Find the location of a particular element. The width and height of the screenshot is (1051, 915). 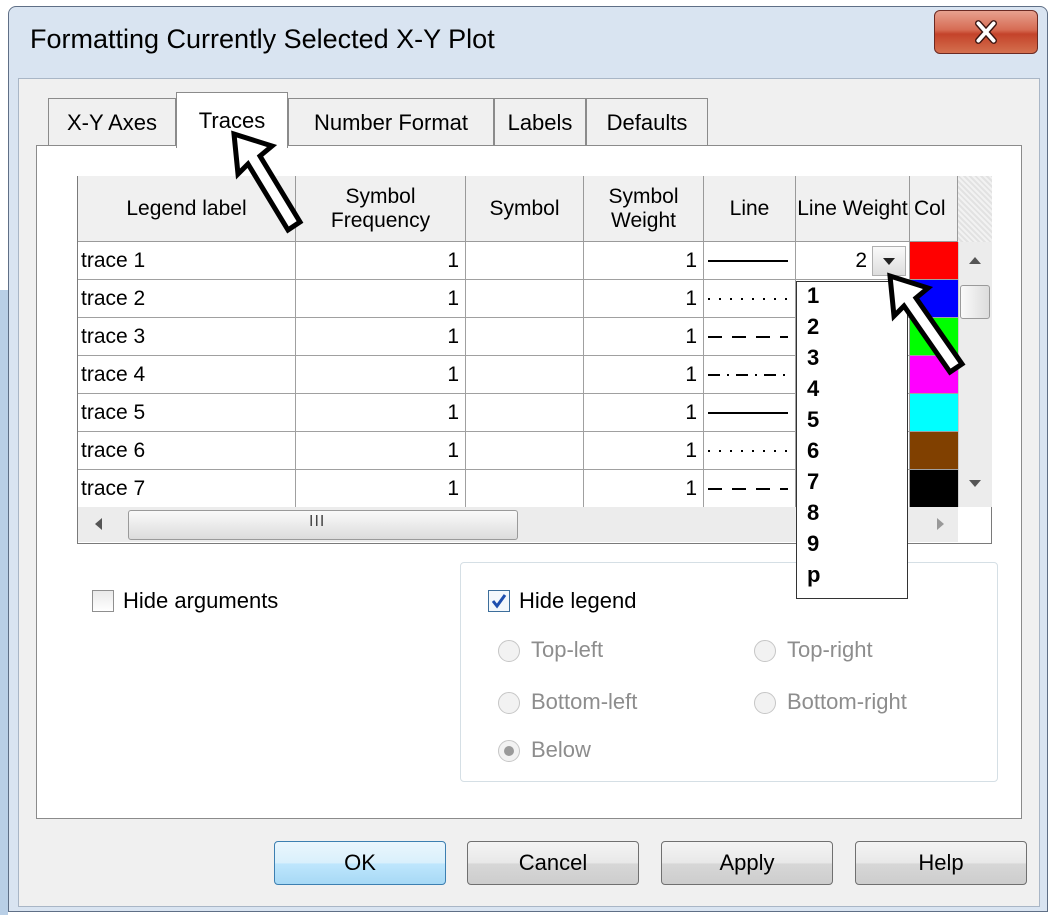

col-header-line-weight: Line Weight is located at coordinates (853, 209).